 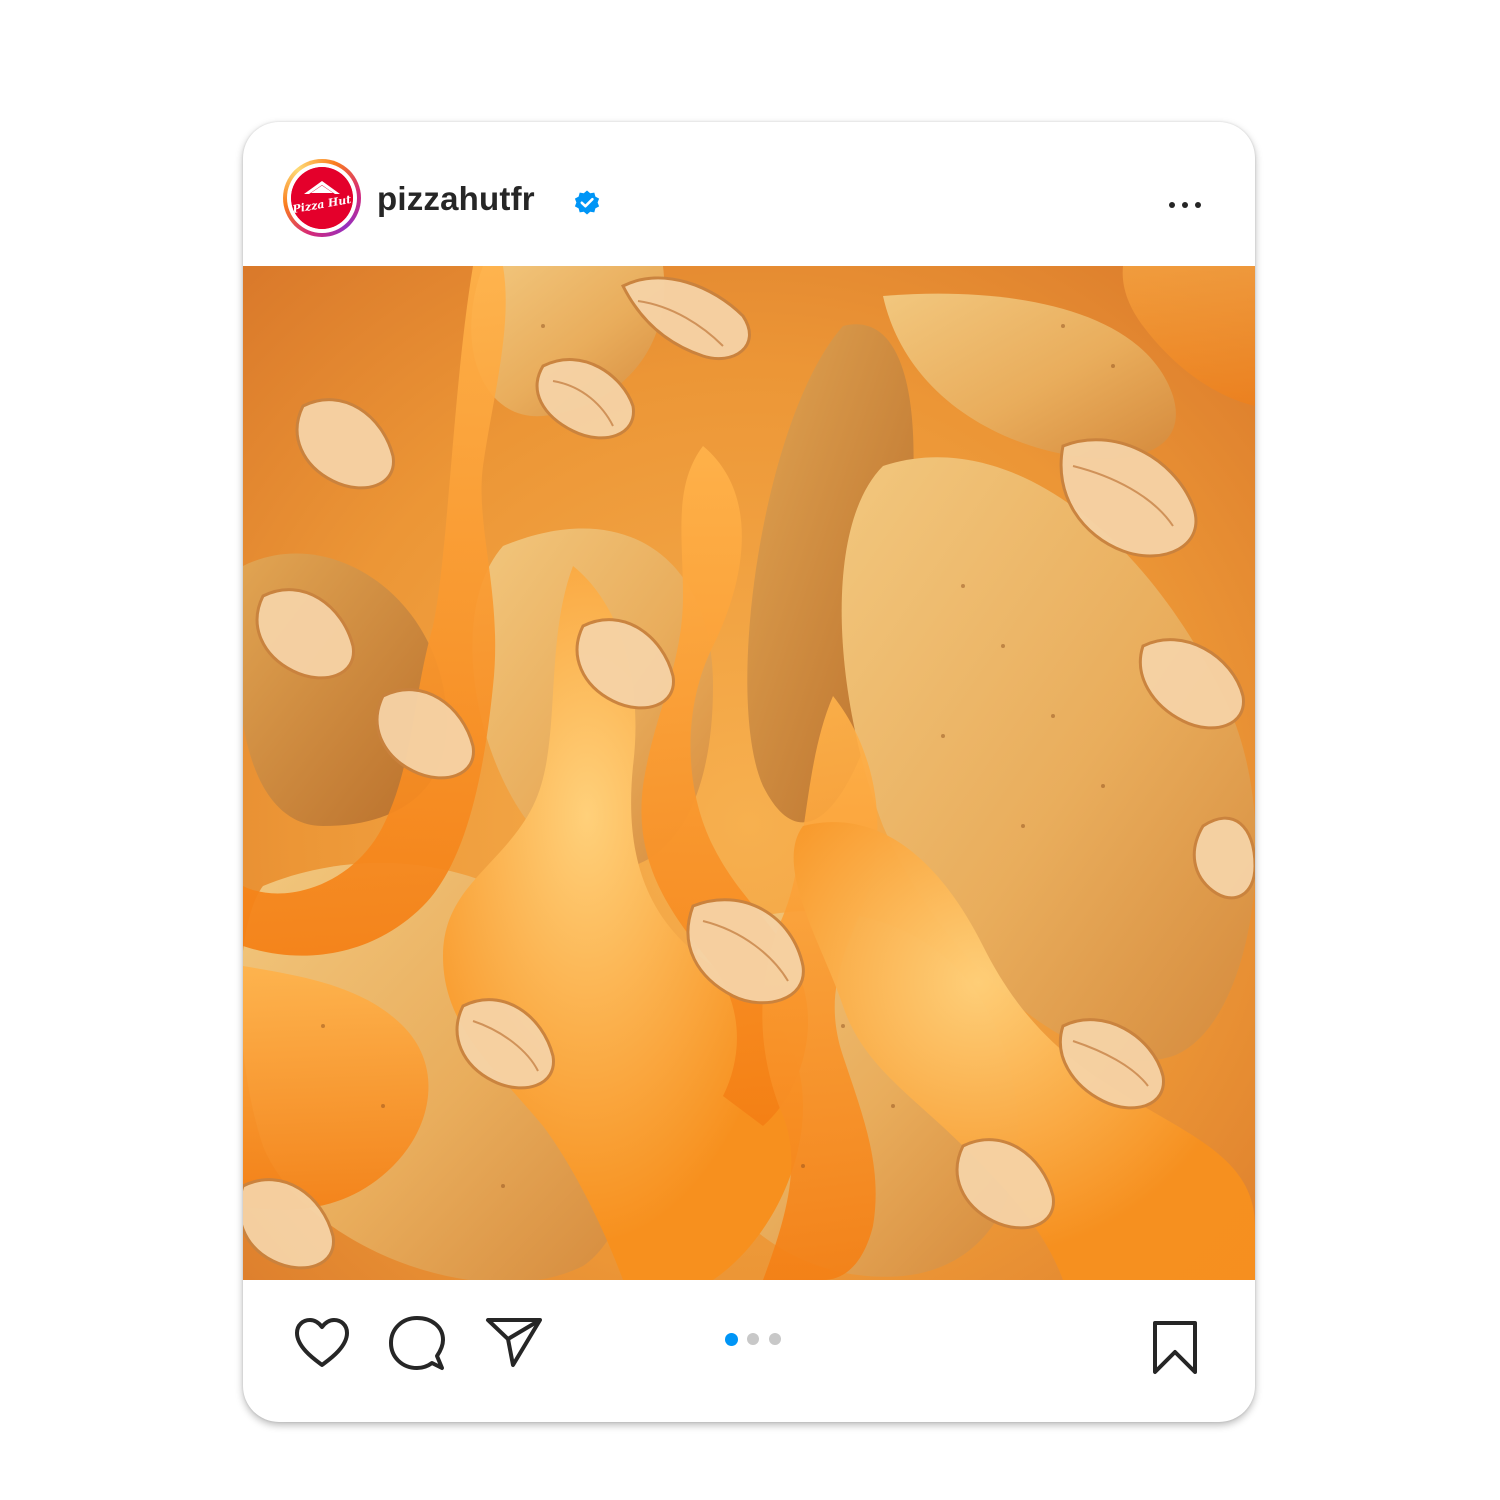 I want to click on avatar: Pizza Hut, so click(x=322, y=198).